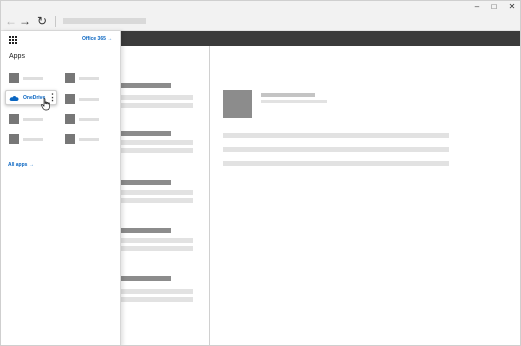 This screenshot has height=346, width=521. What do you see at coordinates (45, 104) in the screenshot?
I see `hand-cursor-icon` at bounding box center [45, 104].